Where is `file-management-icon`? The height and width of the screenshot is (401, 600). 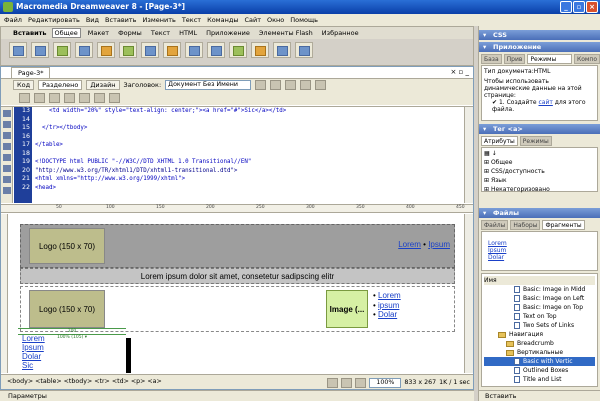
file-management-icon is located at coordinates (261, 85).